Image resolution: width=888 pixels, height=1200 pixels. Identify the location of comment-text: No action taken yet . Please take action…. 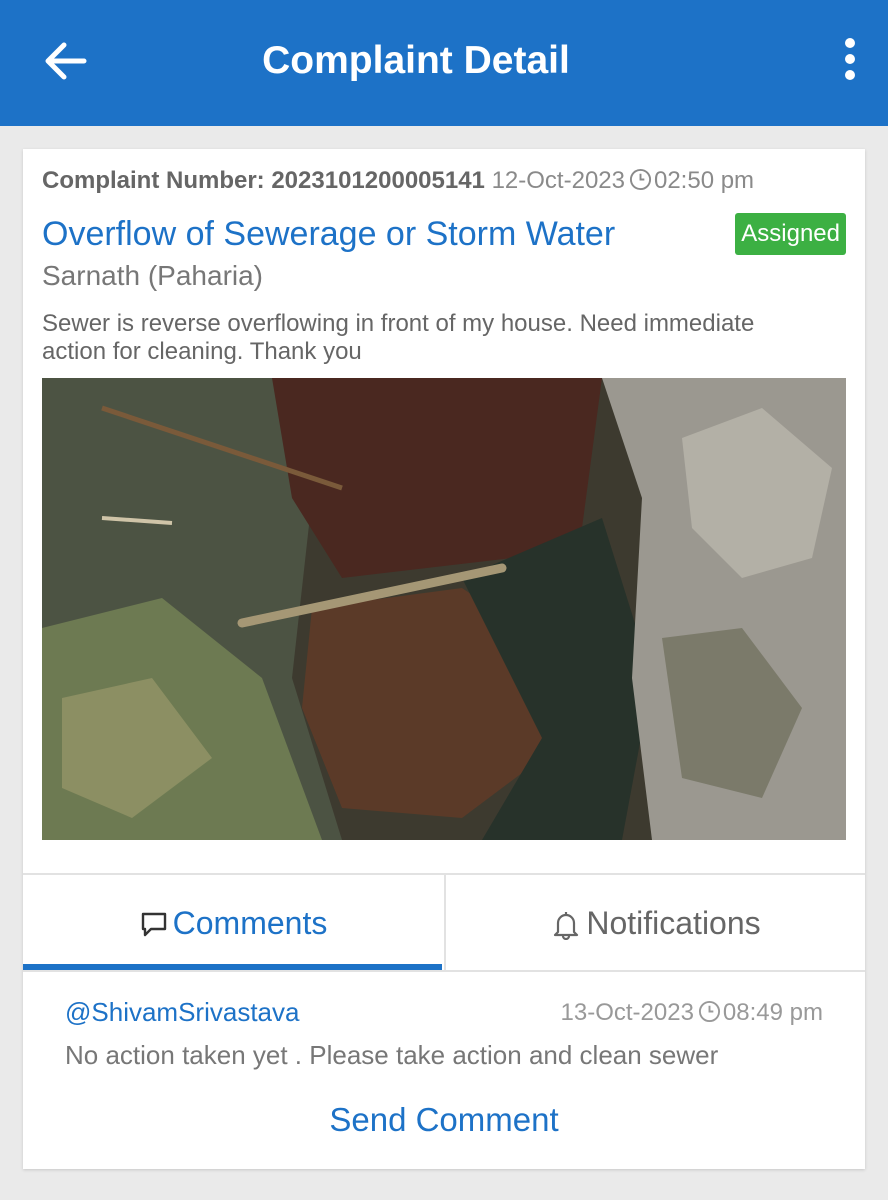
(392, 1055).